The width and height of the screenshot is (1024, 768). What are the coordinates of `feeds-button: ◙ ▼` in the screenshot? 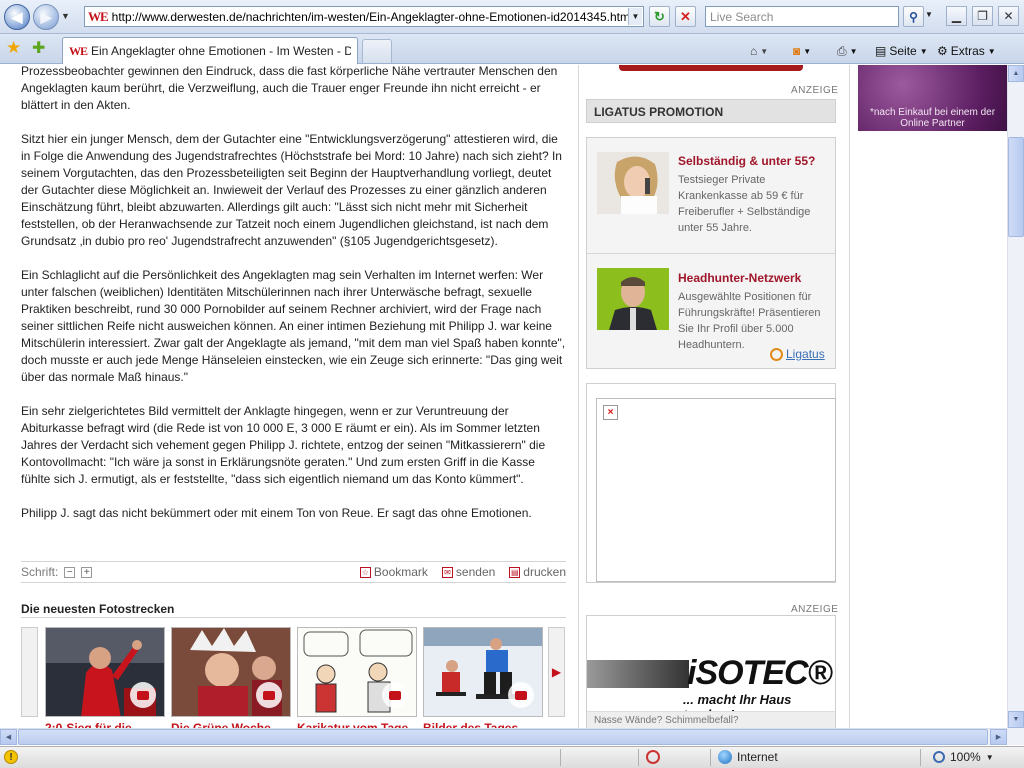 It's located at (802, 51).